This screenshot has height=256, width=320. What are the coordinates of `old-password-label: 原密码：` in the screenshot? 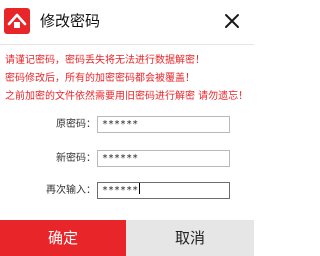 It's located at (76, 124).